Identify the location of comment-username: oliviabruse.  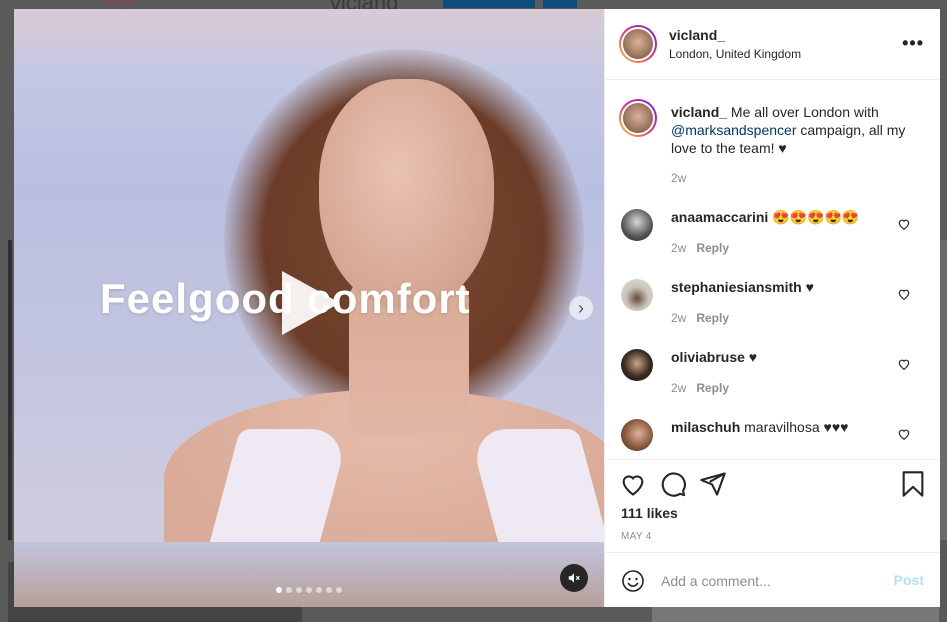
(708, 357).